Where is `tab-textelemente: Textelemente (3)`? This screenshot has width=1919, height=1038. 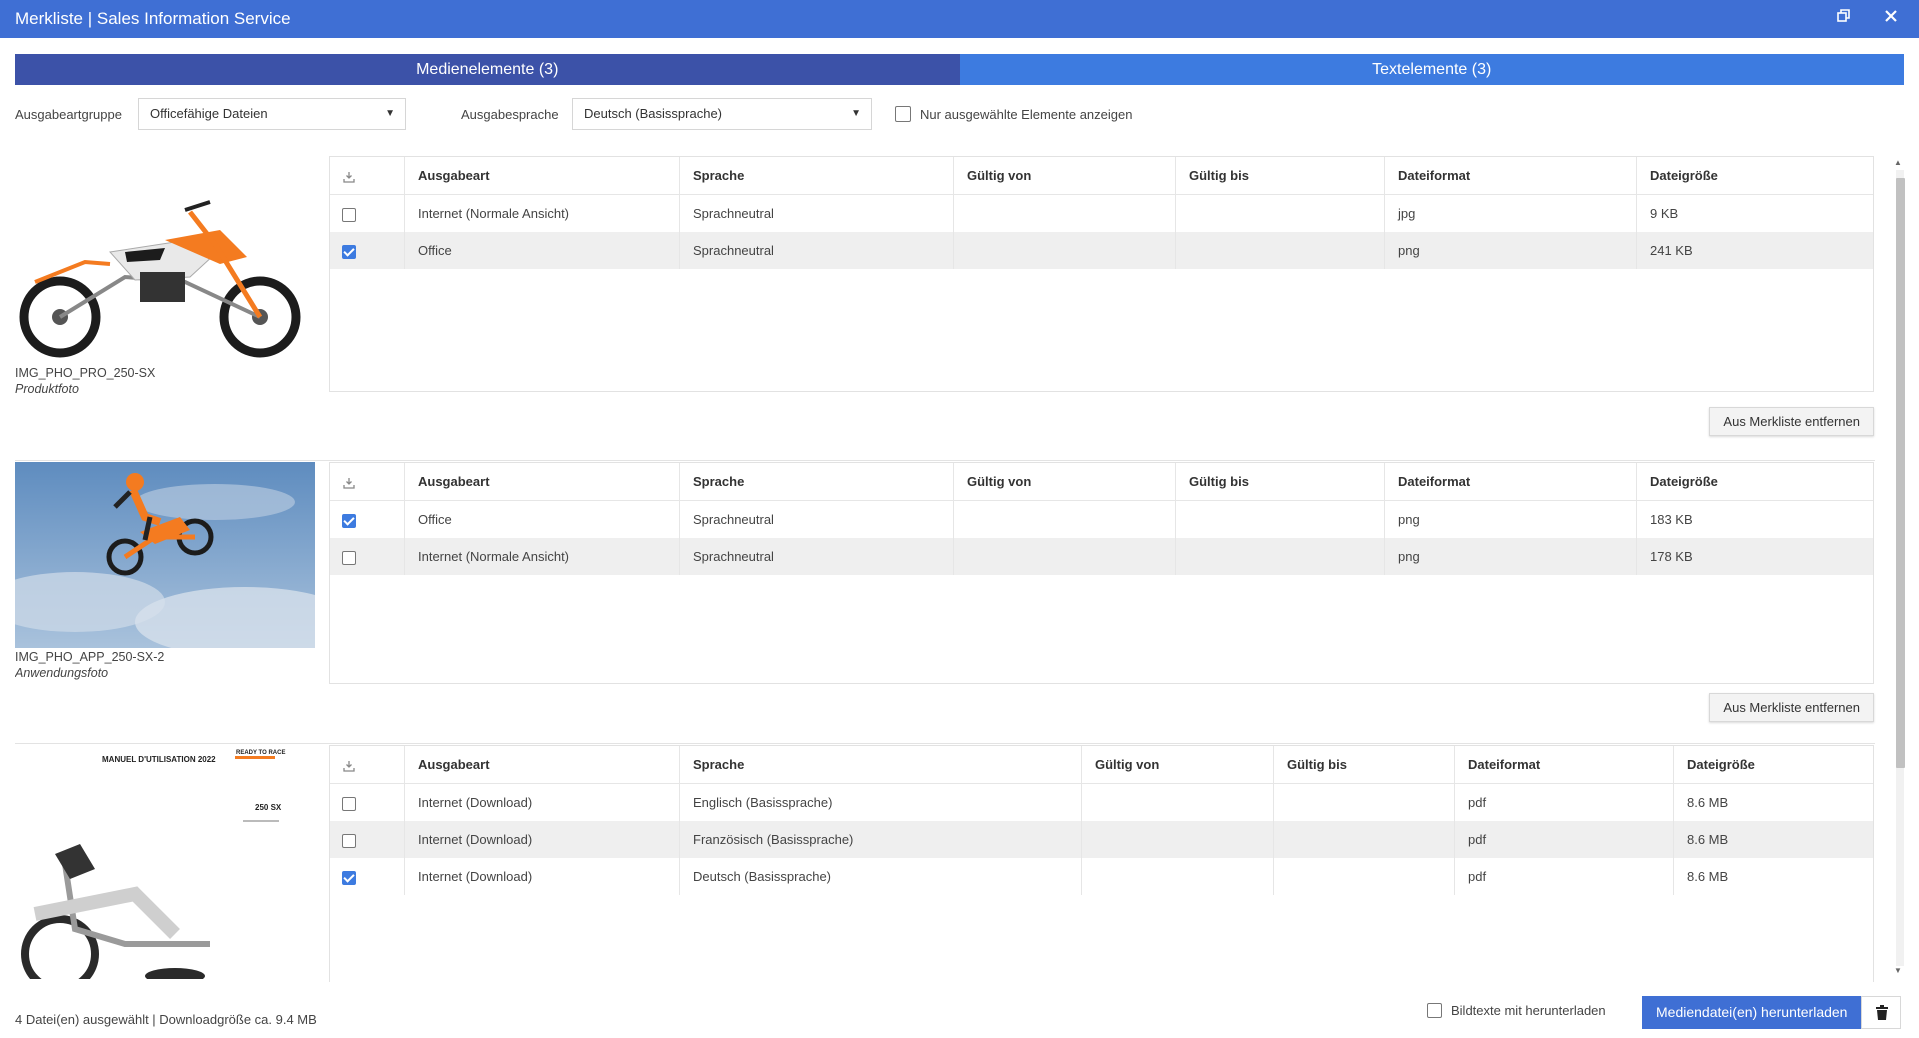 tab-textelemente: Textelemente (3) is located at coordinates (1431, 69).